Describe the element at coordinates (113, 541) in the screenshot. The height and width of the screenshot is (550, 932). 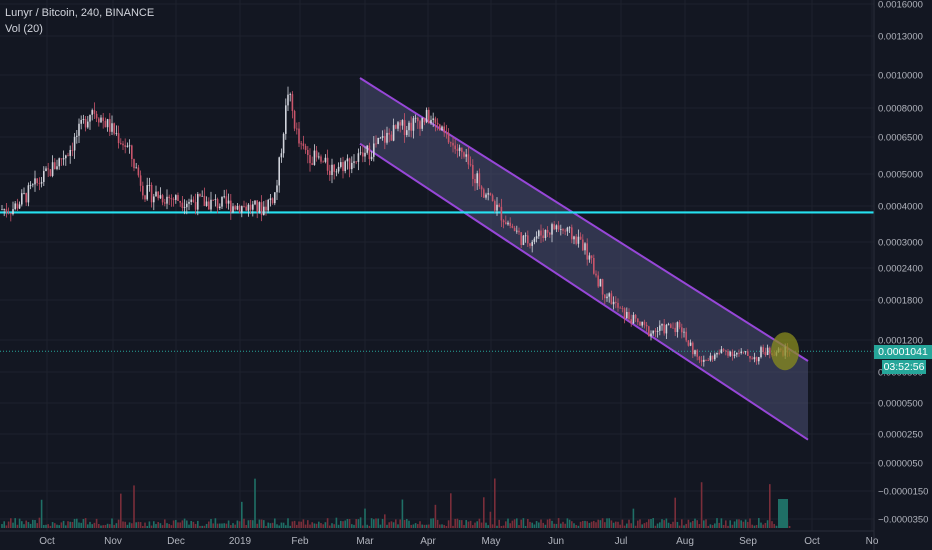
I see `time-tick-label: Nov` at that location.